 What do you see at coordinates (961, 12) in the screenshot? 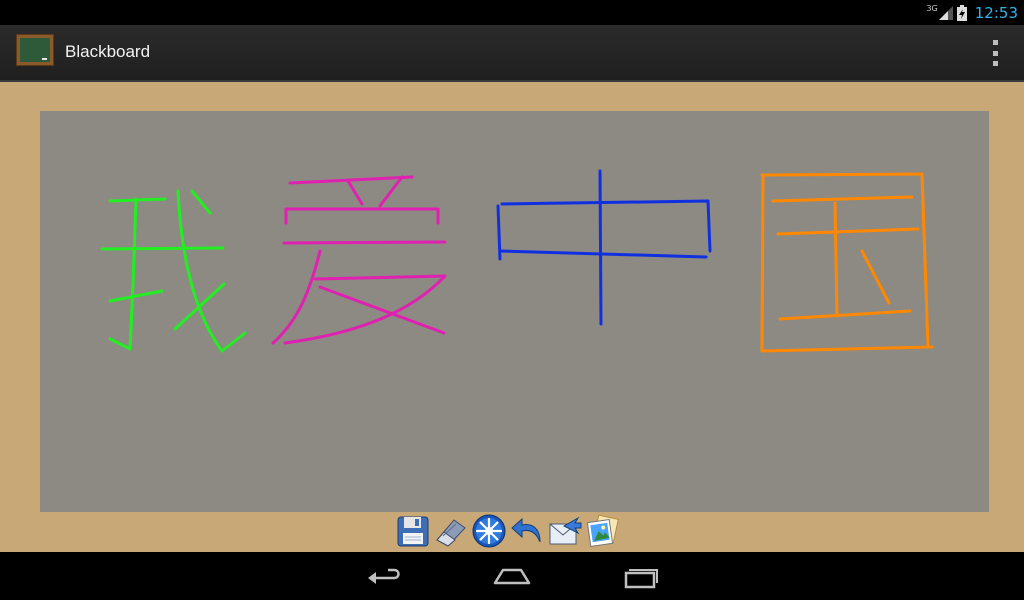
I see `battery-charging-icon` at bounding box center [961, 12].